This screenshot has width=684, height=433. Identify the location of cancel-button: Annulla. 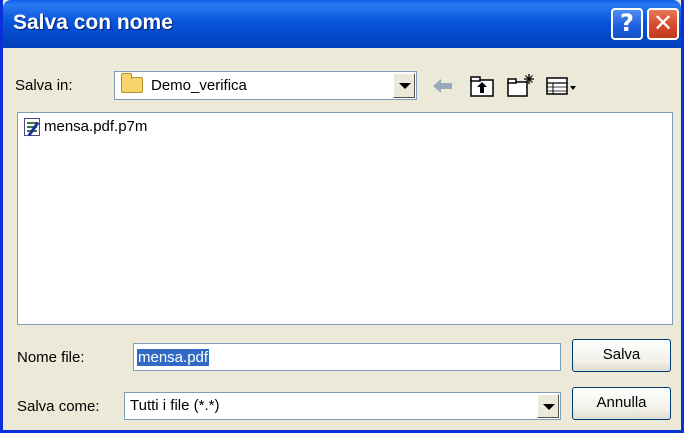
(621, 403).